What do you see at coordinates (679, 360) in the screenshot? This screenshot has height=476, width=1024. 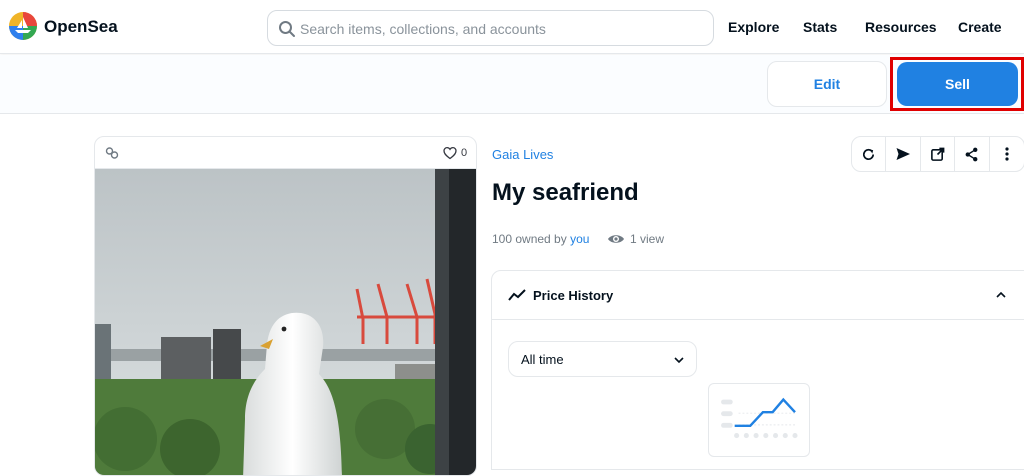 I see `chevron-down-icon` at bounding box center [679, 360].